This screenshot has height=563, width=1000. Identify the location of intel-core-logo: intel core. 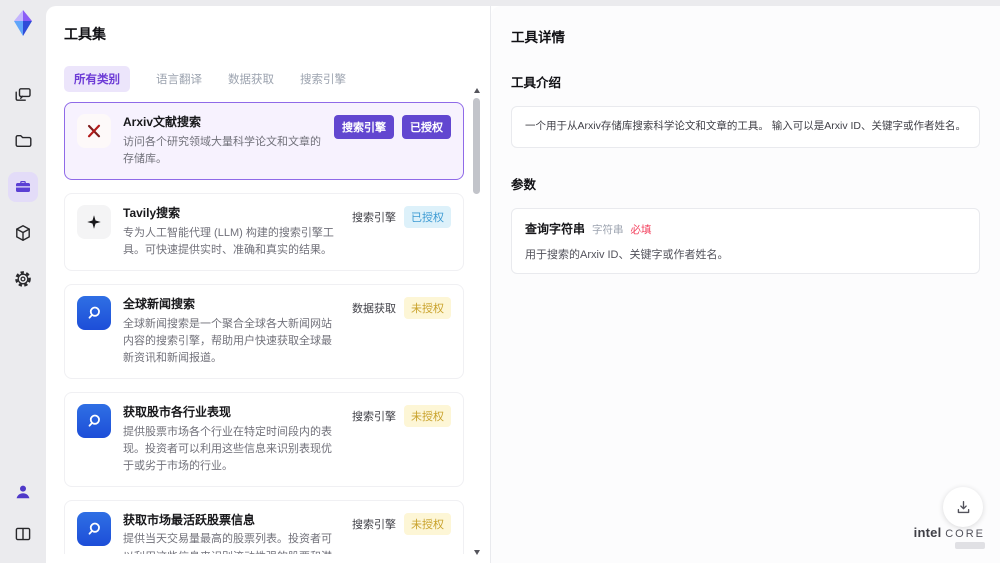
(949, 537).